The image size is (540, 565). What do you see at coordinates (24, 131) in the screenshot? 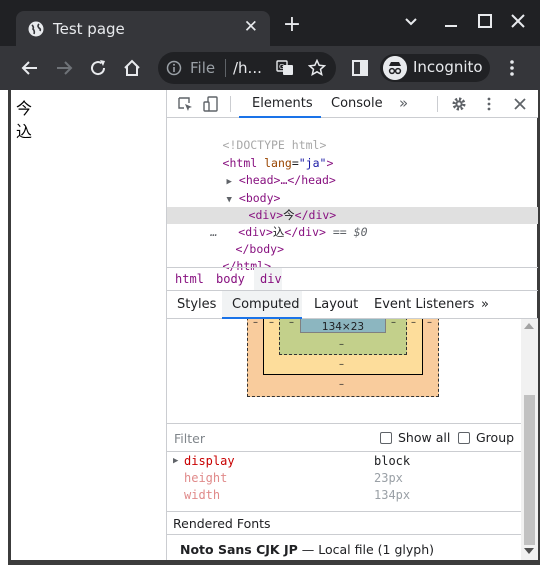
I see `page-text-line: 込` at bounding box center [24, 131].